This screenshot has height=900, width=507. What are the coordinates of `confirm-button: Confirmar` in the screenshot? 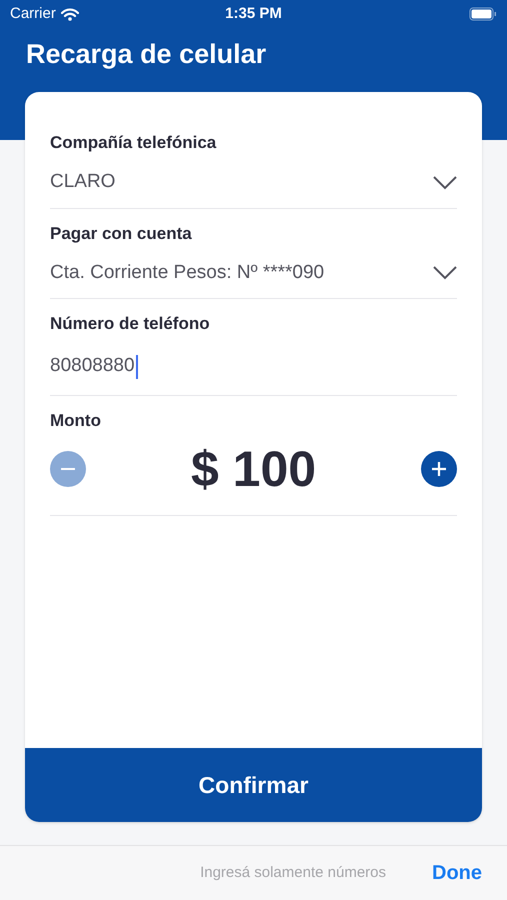 It's located at (253, 785).